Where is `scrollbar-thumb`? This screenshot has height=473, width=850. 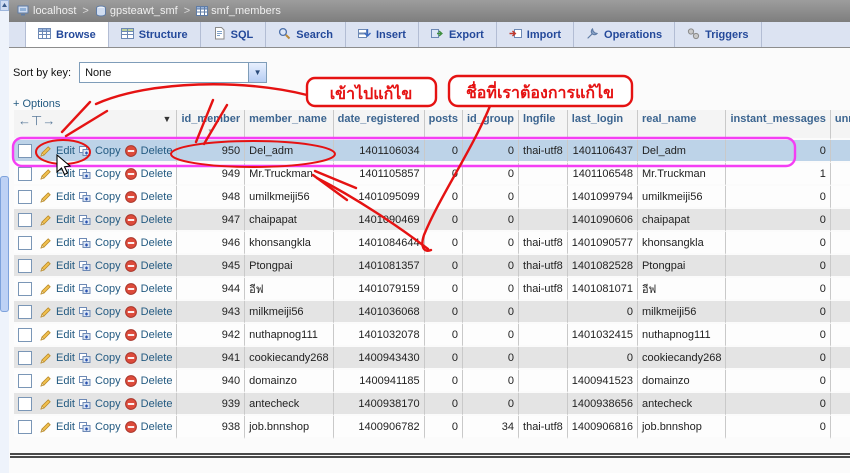 scrollbar-thumb is located at coordinates (4, 244).